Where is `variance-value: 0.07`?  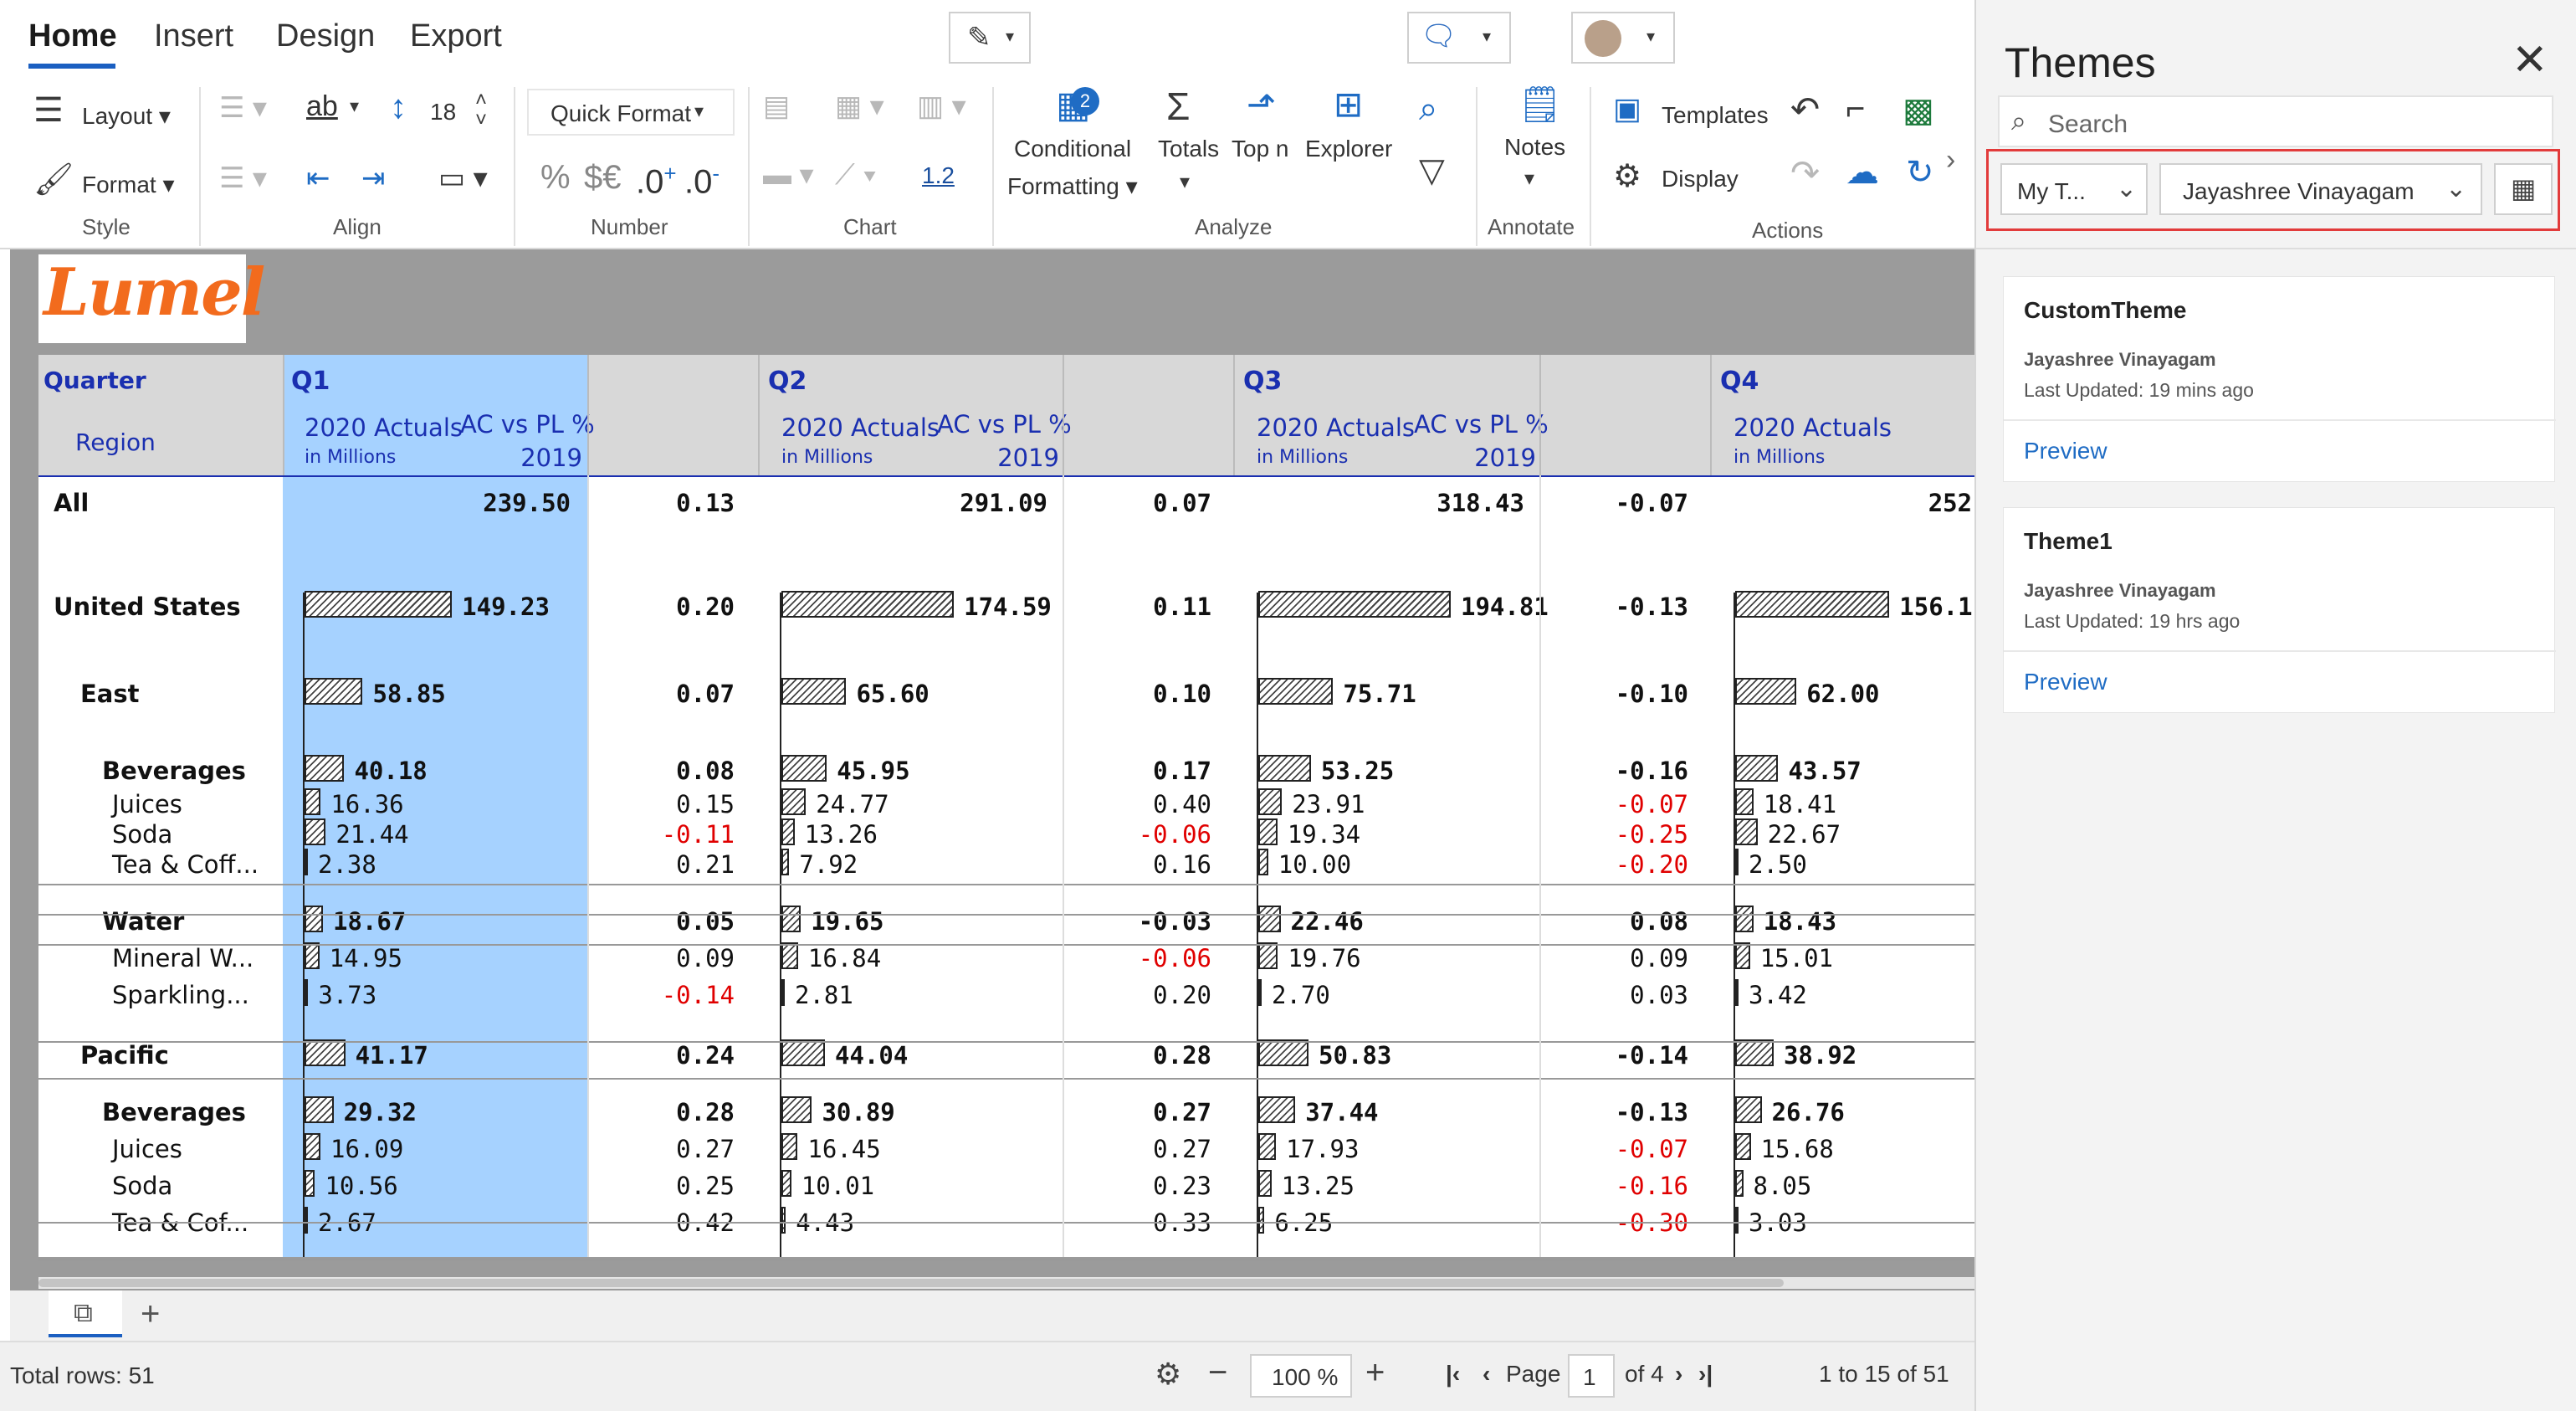
variance-value: 0.07 is located at coordinates (1149, 503).